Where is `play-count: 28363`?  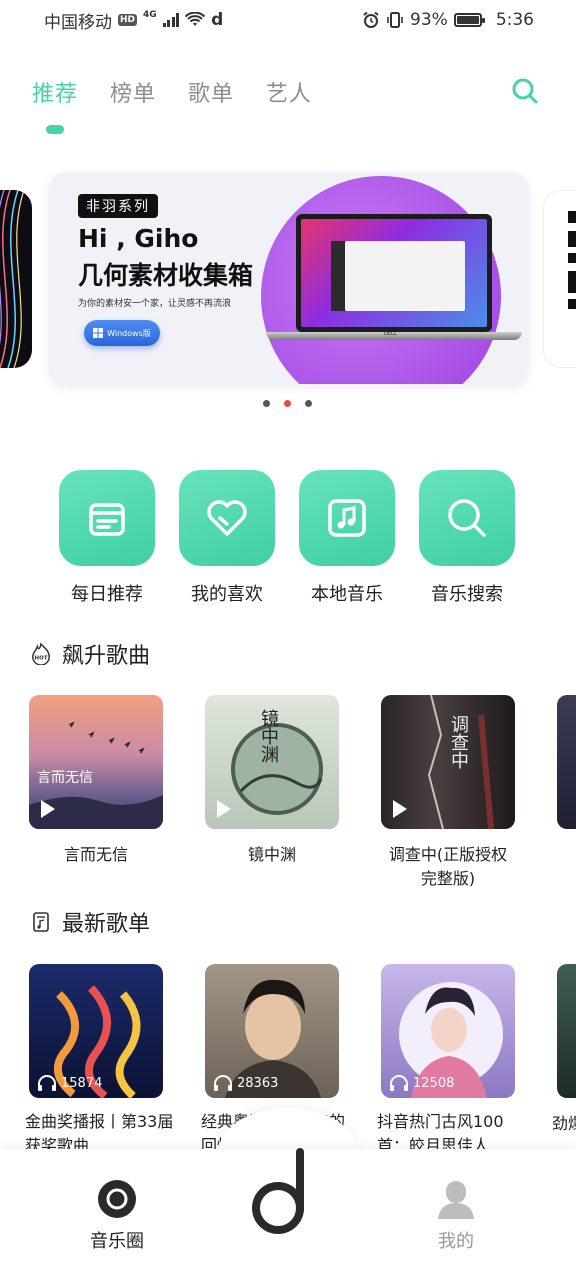 play-count: 28363 is located at coordinates (245, 1083).